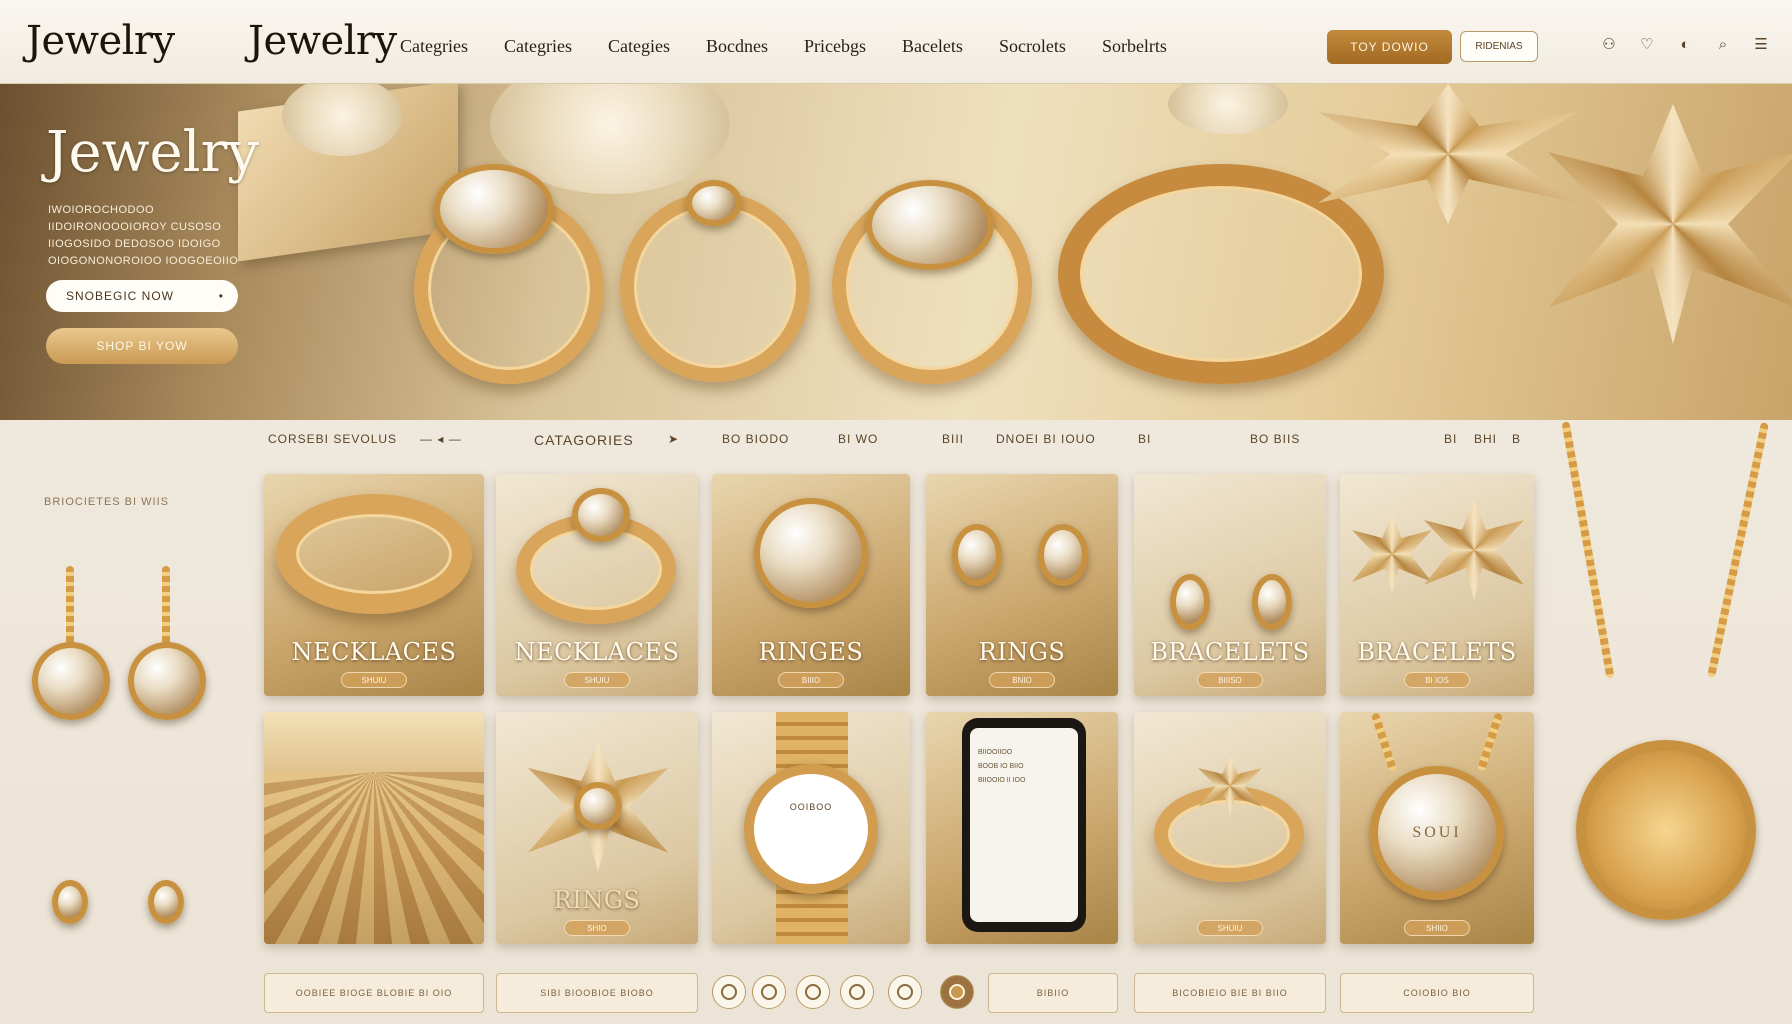  What do you see at coordinates (584, 440) in the screenshot?
I see `categories-heading: CATAGORIES` at bounding box center [584, 440].